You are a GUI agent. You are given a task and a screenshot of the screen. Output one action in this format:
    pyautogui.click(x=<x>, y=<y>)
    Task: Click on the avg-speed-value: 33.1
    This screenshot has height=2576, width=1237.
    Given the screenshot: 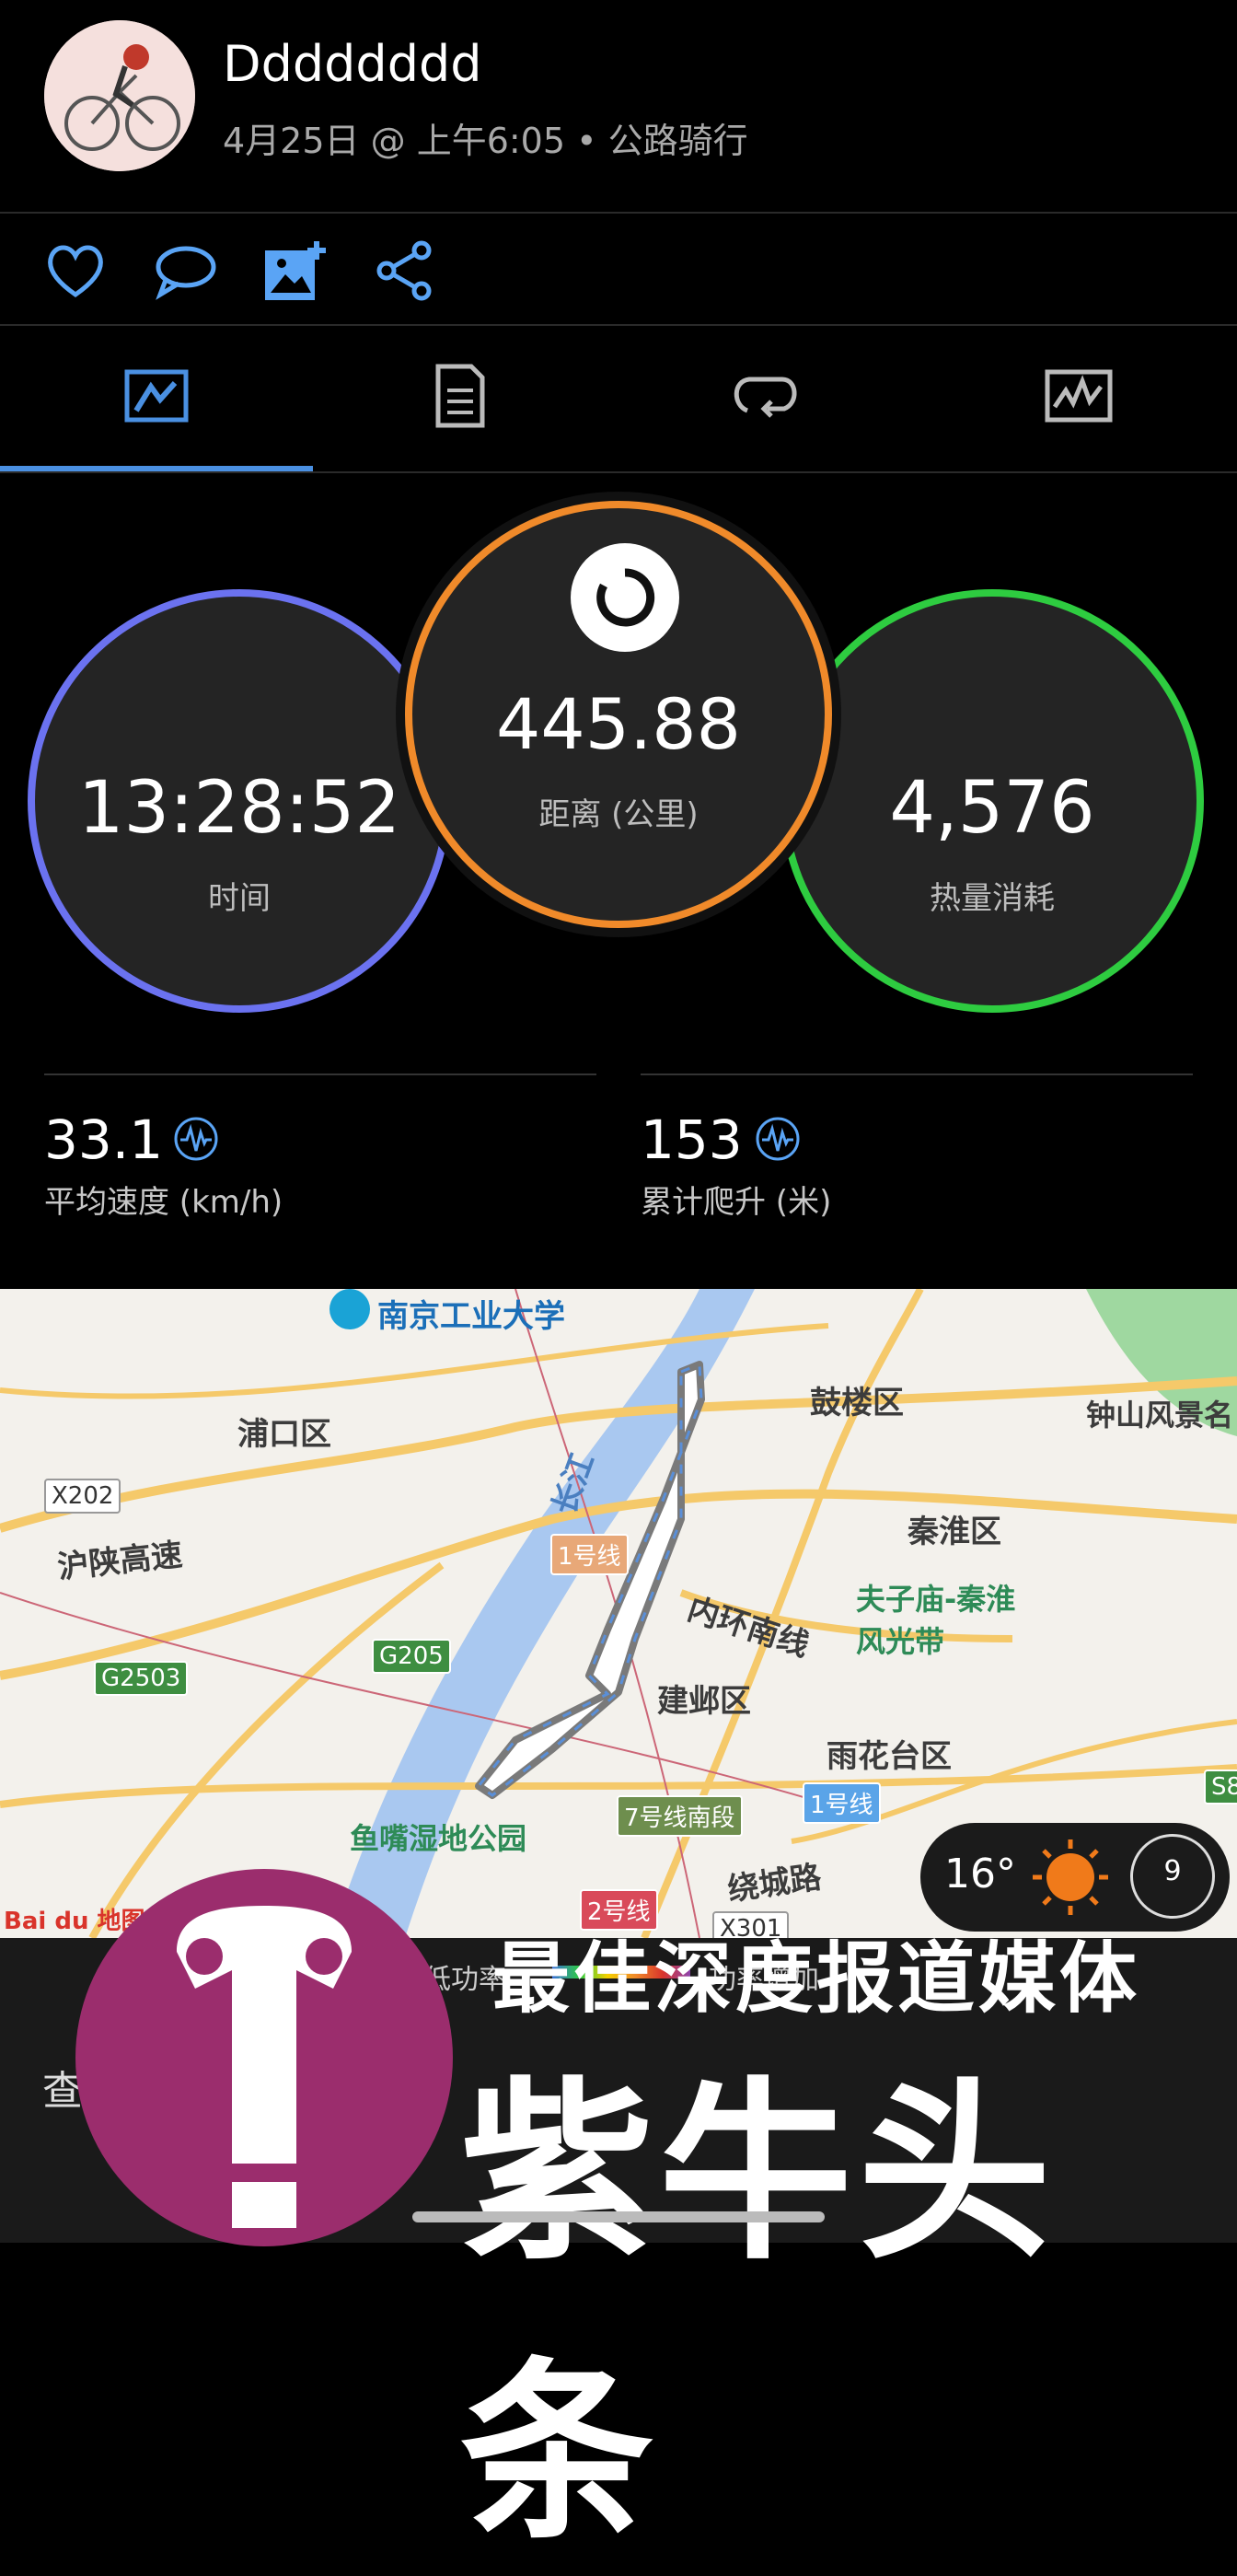 What is the action you would take?
    pyautogui.click(x=104, y=1139)
    